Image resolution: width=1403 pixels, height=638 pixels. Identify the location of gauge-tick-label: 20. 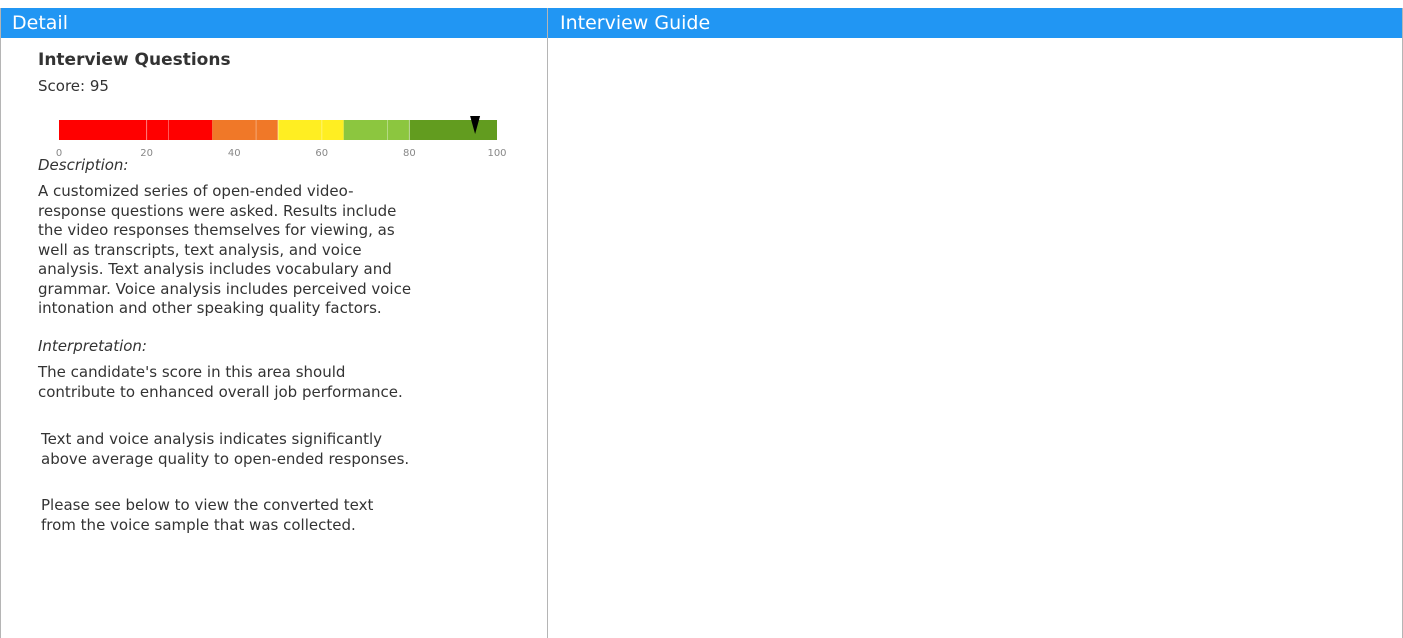
(146, 153).